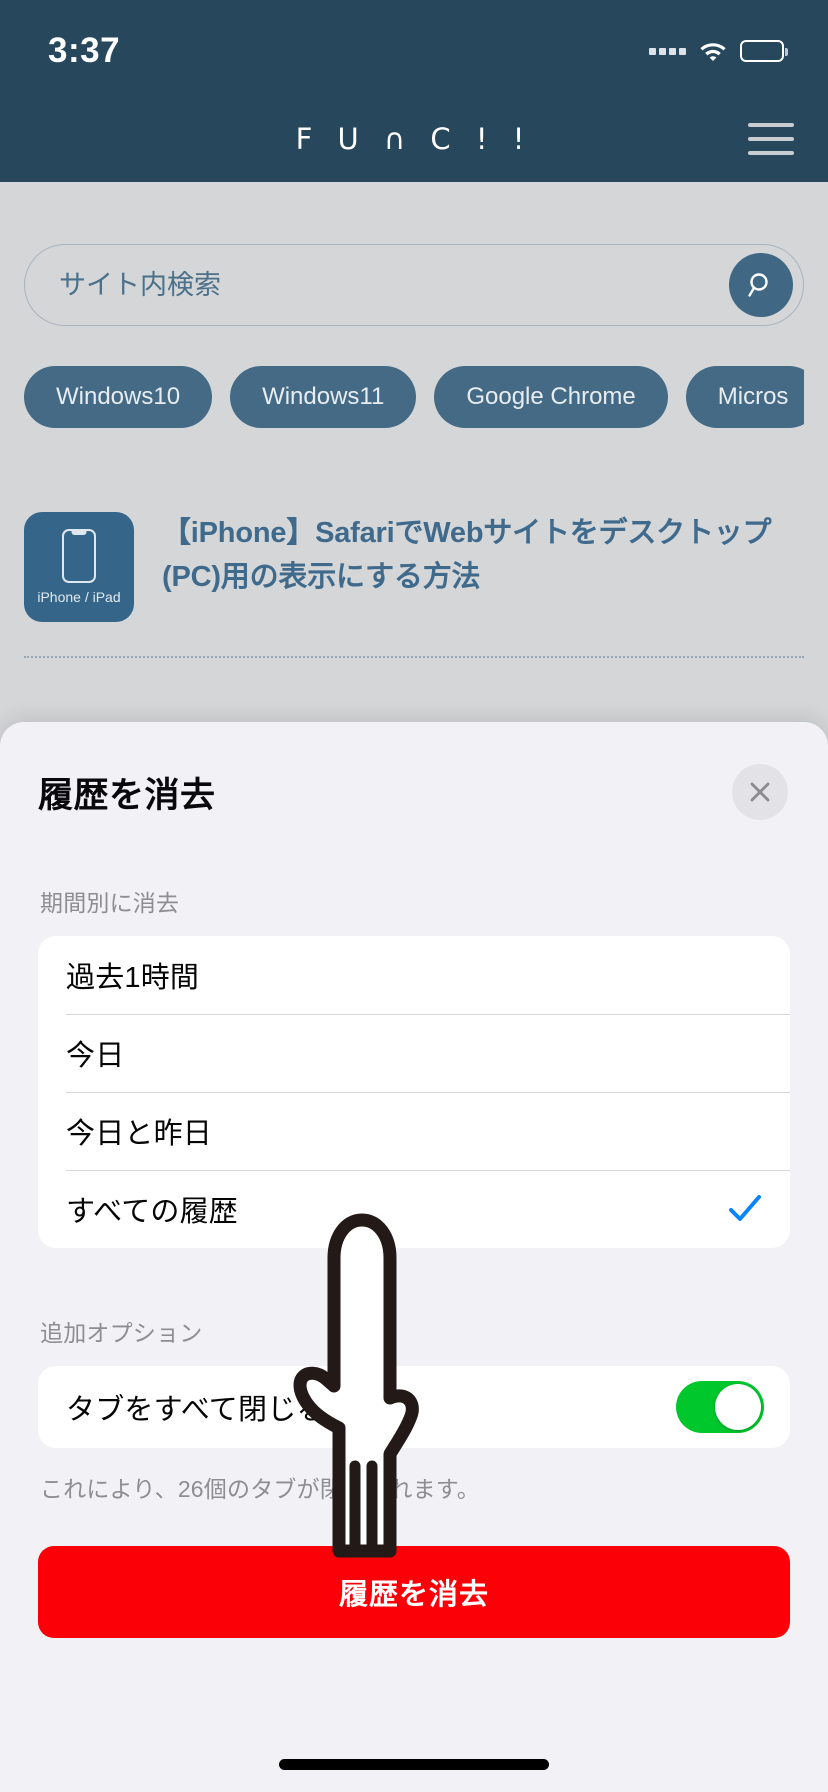 The image size is (828, 1792). I want to click on toggle-knob, so click(738, 1407).